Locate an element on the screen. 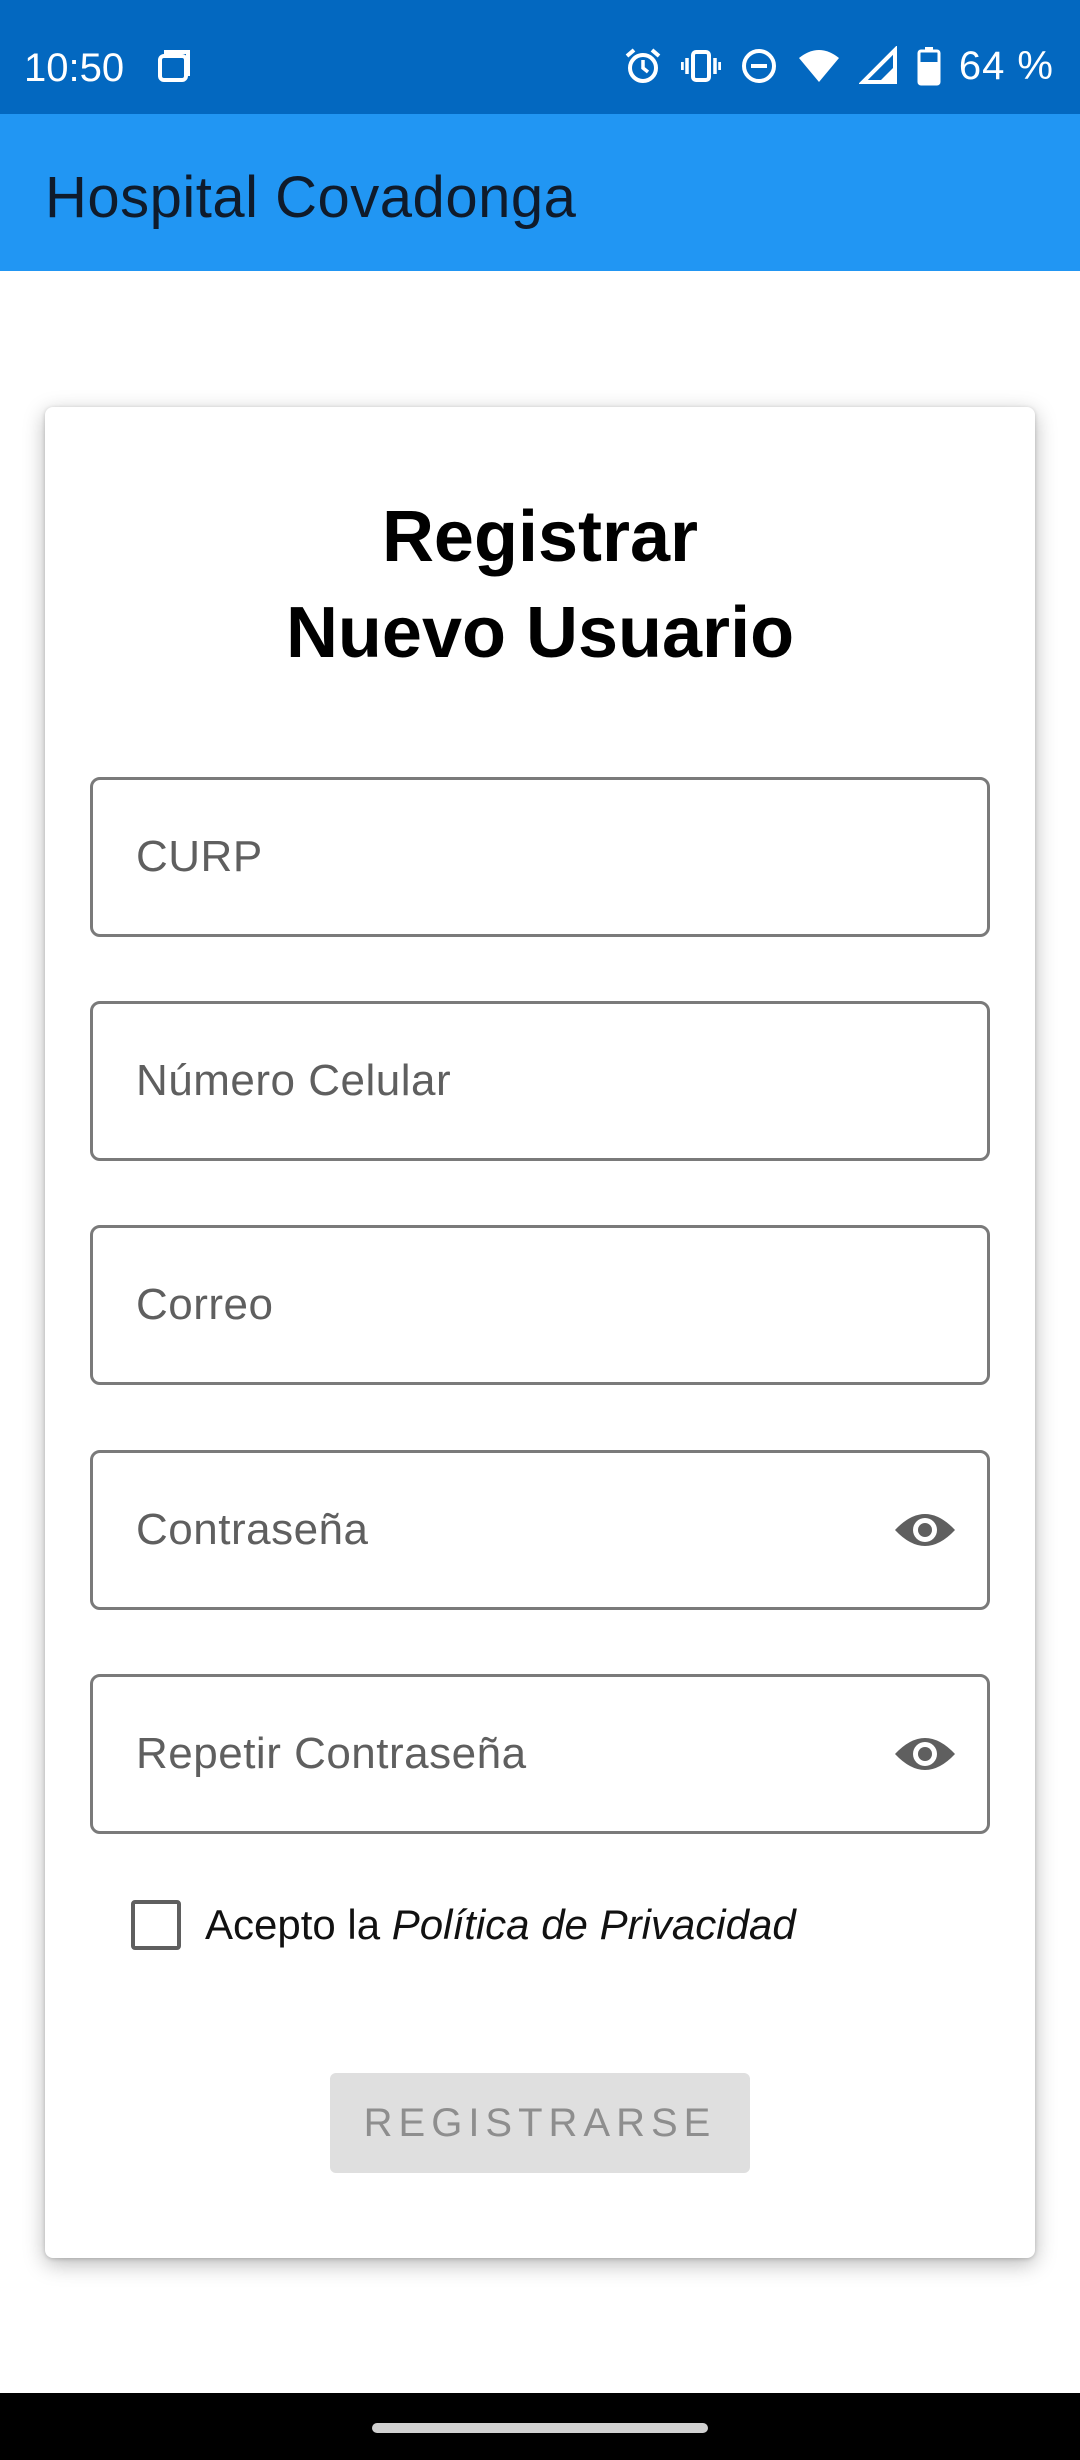  privacy-checkbox is located at coordinates (156, 1925).